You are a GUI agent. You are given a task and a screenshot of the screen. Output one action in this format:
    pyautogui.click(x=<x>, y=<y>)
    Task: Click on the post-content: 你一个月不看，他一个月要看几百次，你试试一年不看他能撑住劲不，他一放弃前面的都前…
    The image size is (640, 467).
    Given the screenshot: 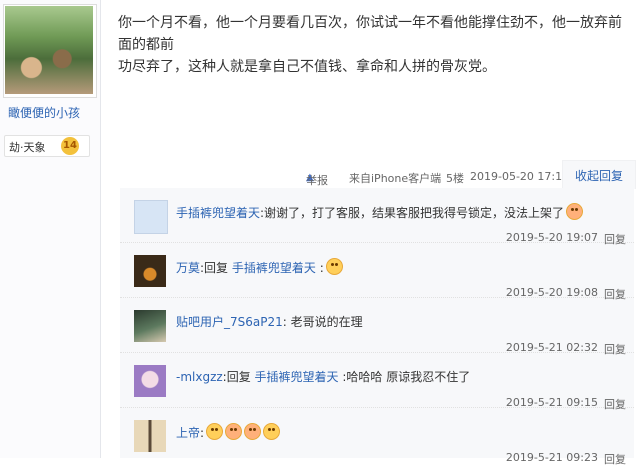 What is the action you would take?
    pyautogui.click(x=374, y=45)
    